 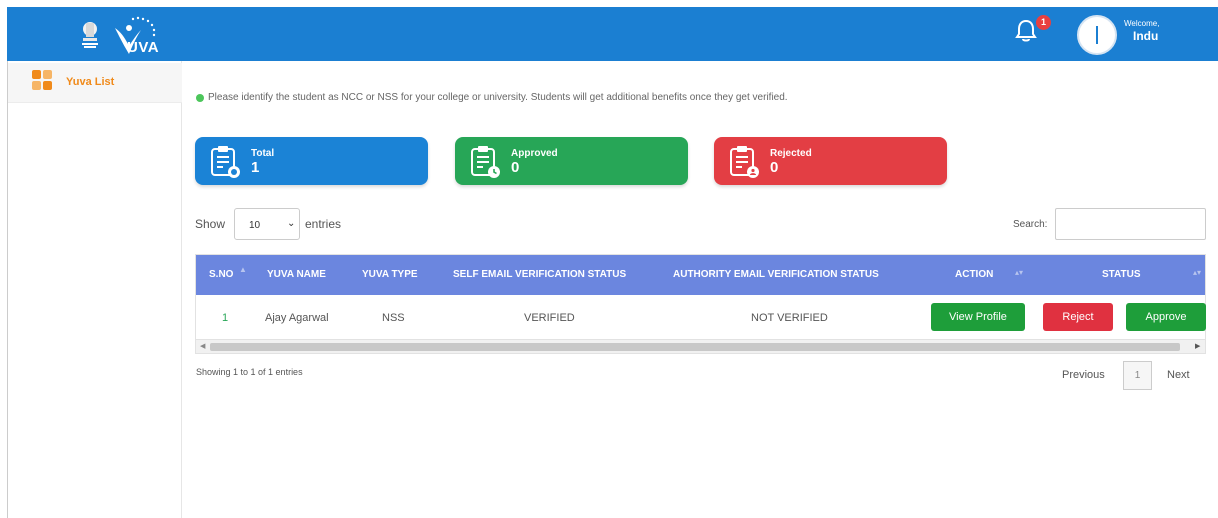 I want to click on cell-authority-email-status: NOT VERIFIED, so click(x=789, y=318).